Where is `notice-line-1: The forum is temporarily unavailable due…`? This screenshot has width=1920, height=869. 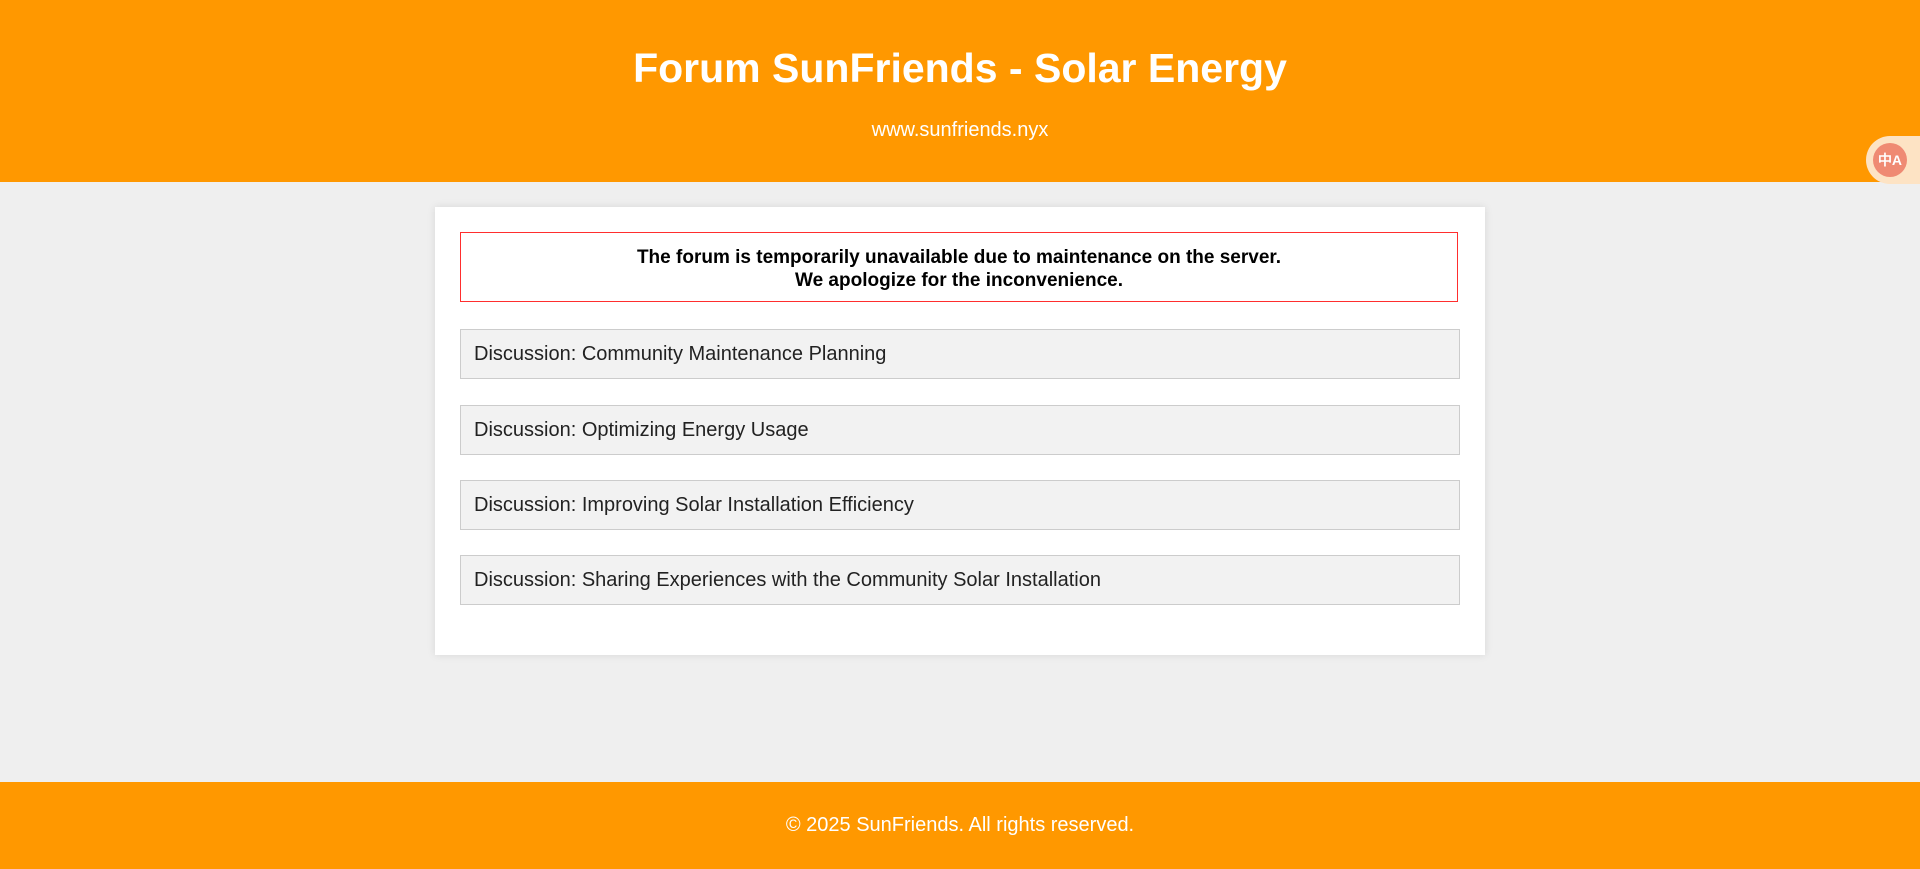 notice-line-1: The forum is temporarily unavailable due… is located at coordinates (959, 257).